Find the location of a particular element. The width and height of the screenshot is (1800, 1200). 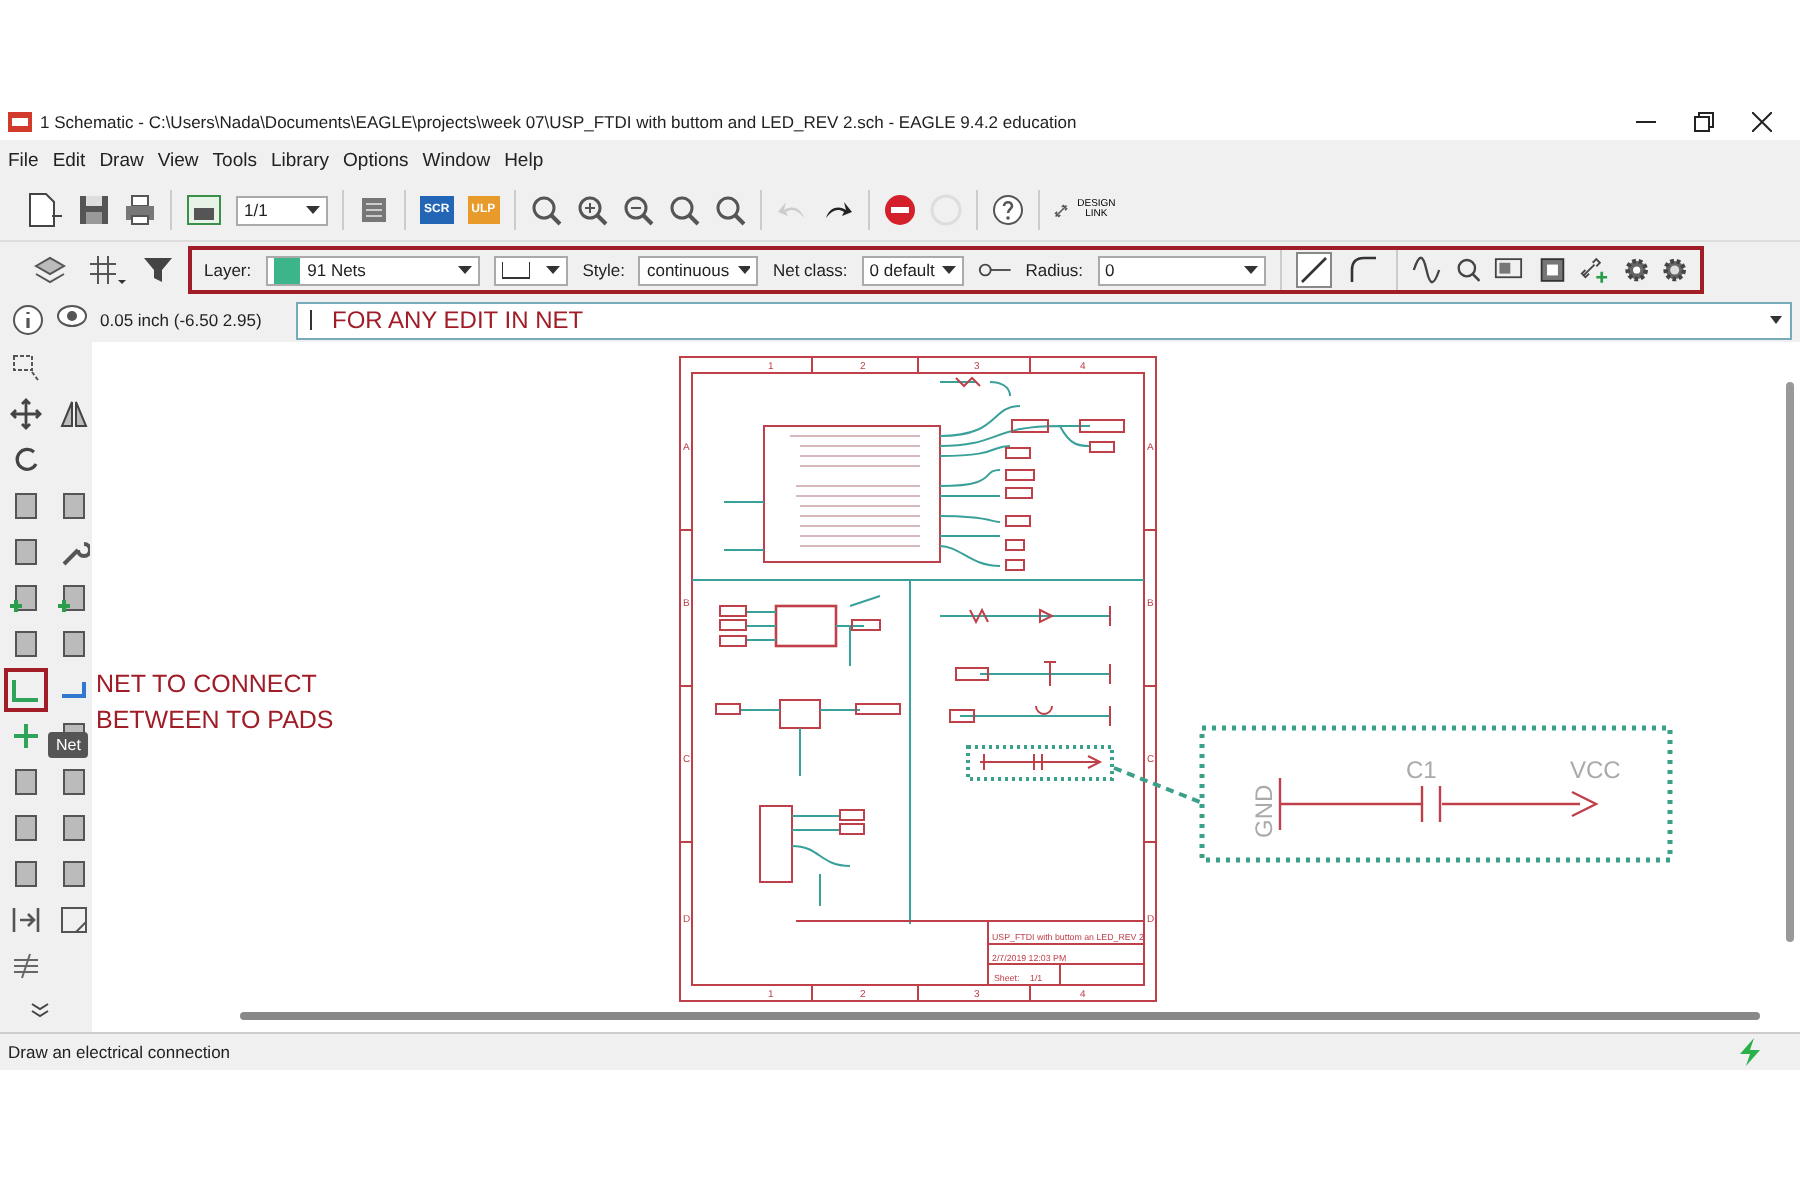

window-title: 1 Schematic - C:\Users\Nada\Documents\EAGLE\projects\week 07\USP_FTDI with buttom and LED_REV 2.sch - EAGLE 9.4.2 education is located at coordinates (559, 122).